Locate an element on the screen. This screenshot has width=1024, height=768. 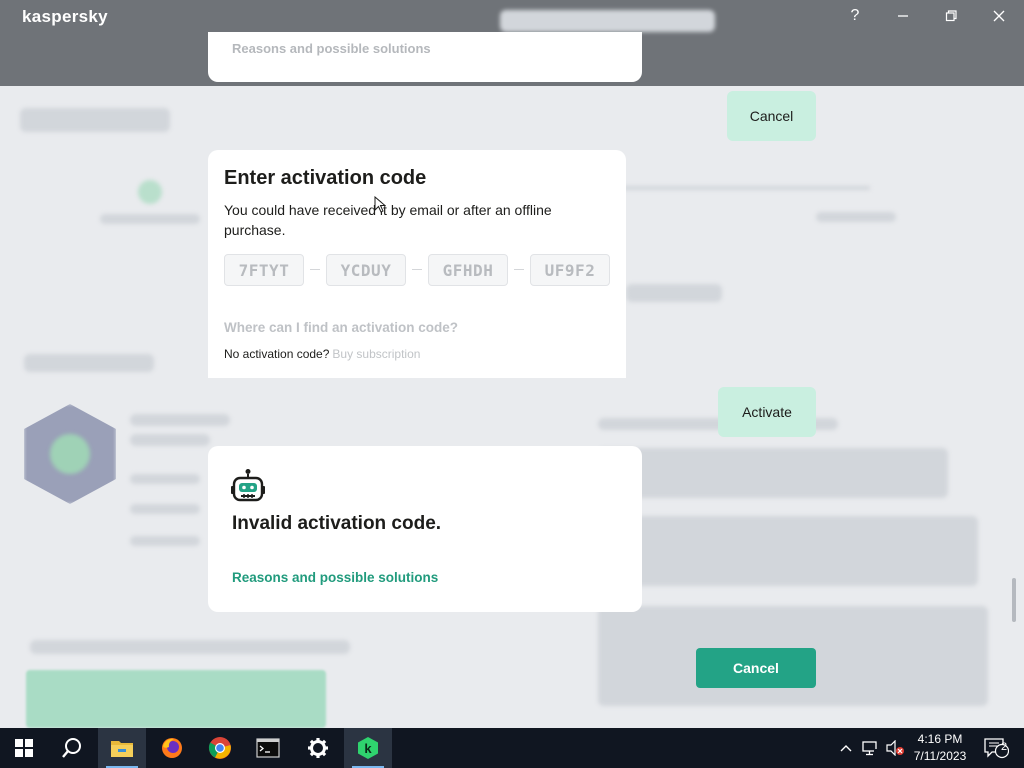
clock-time: 4:16 PM is located at coordinates (940, 739).